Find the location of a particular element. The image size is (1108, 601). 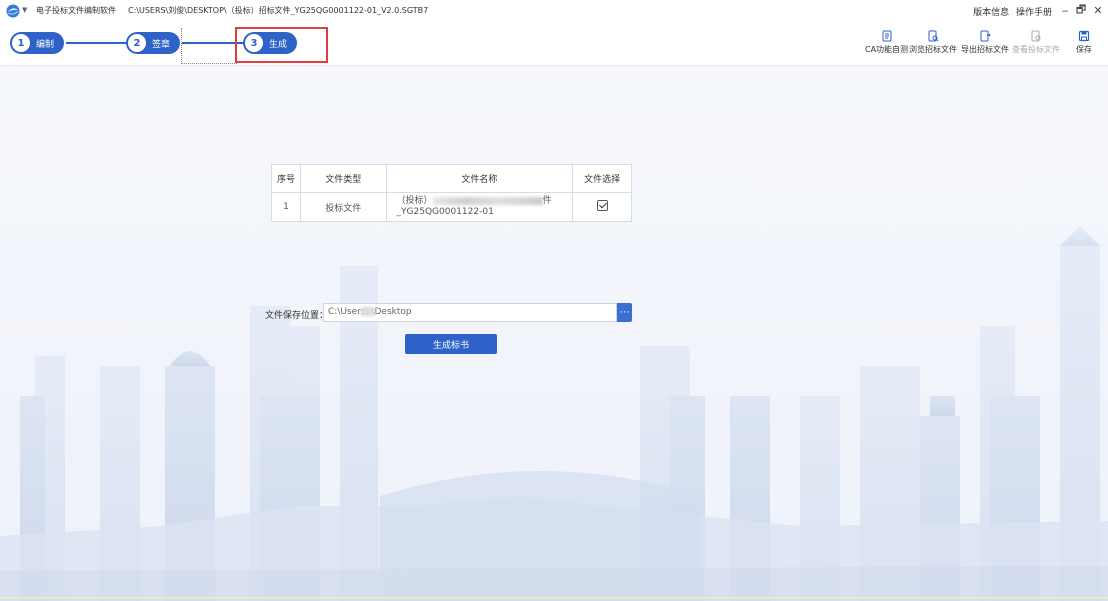

header-type: 文件类型 is located at coordinates (343, 178).